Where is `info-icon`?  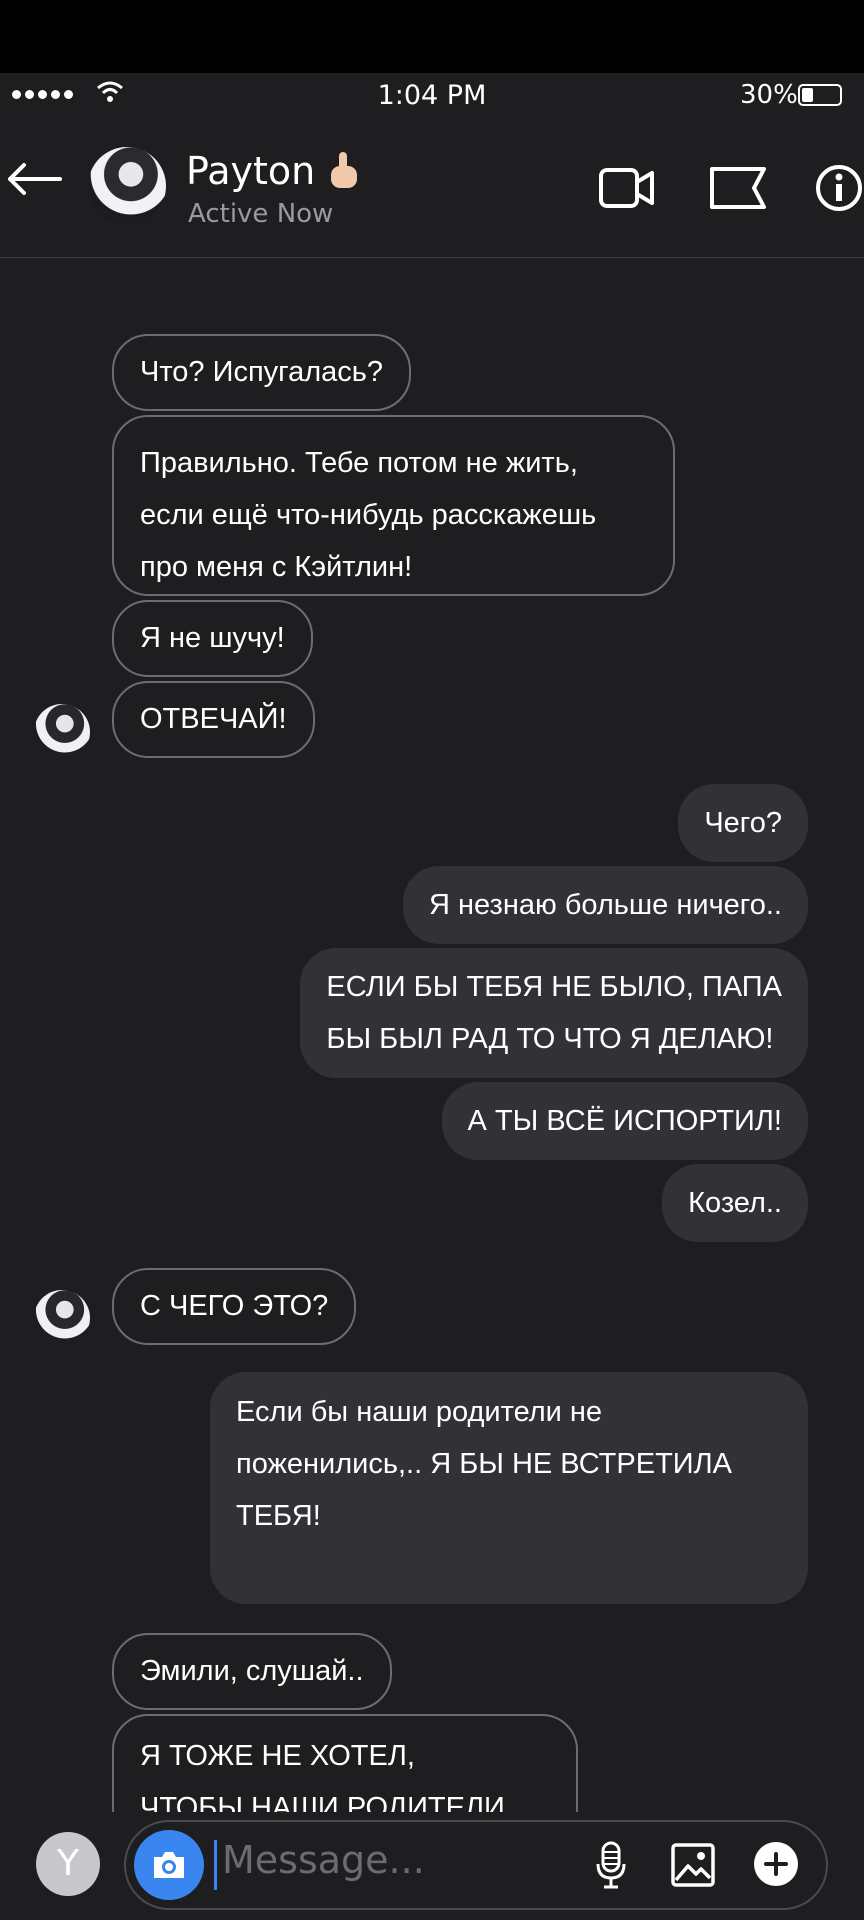
info-icon is located at coordinates (839, 188).